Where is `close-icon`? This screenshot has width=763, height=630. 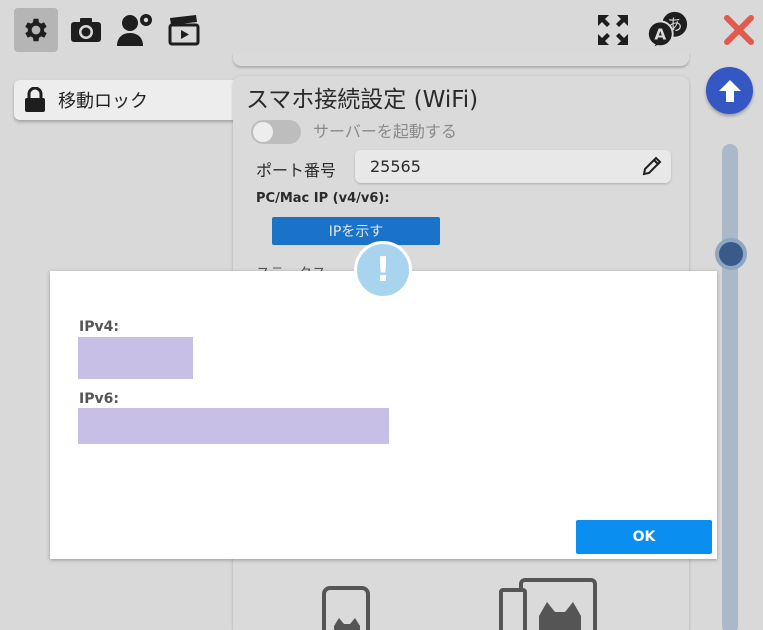
close-icon is located at coordinates (739, 30).